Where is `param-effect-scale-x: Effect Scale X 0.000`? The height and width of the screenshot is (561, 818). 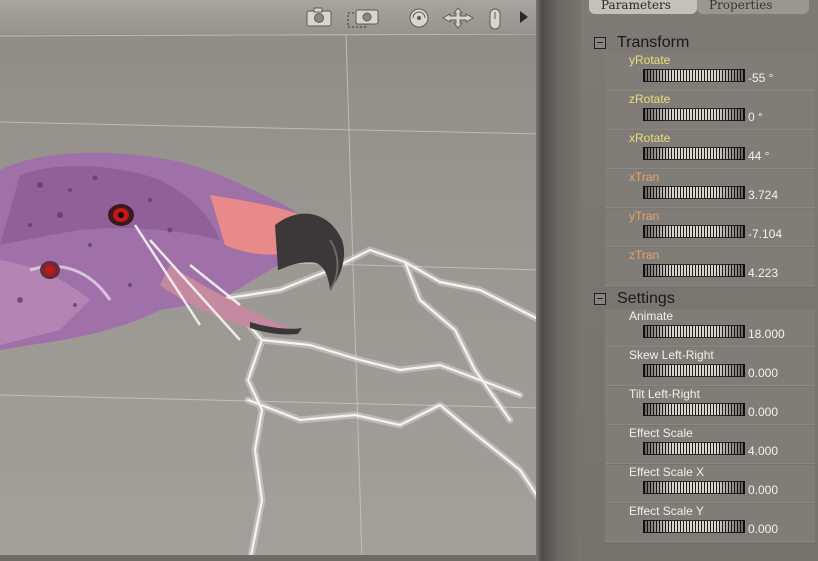 param-effect-scale-x: Effect Scale X 0.000 is located at coordinates (710, 484).